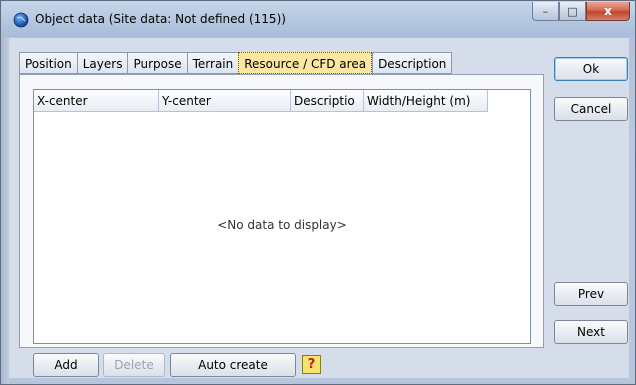 This screenshot has width=636, height=385. Describe the element at coordinates (591, 109) in the screenshot. I see `cancel-button: Cancel` at that location.